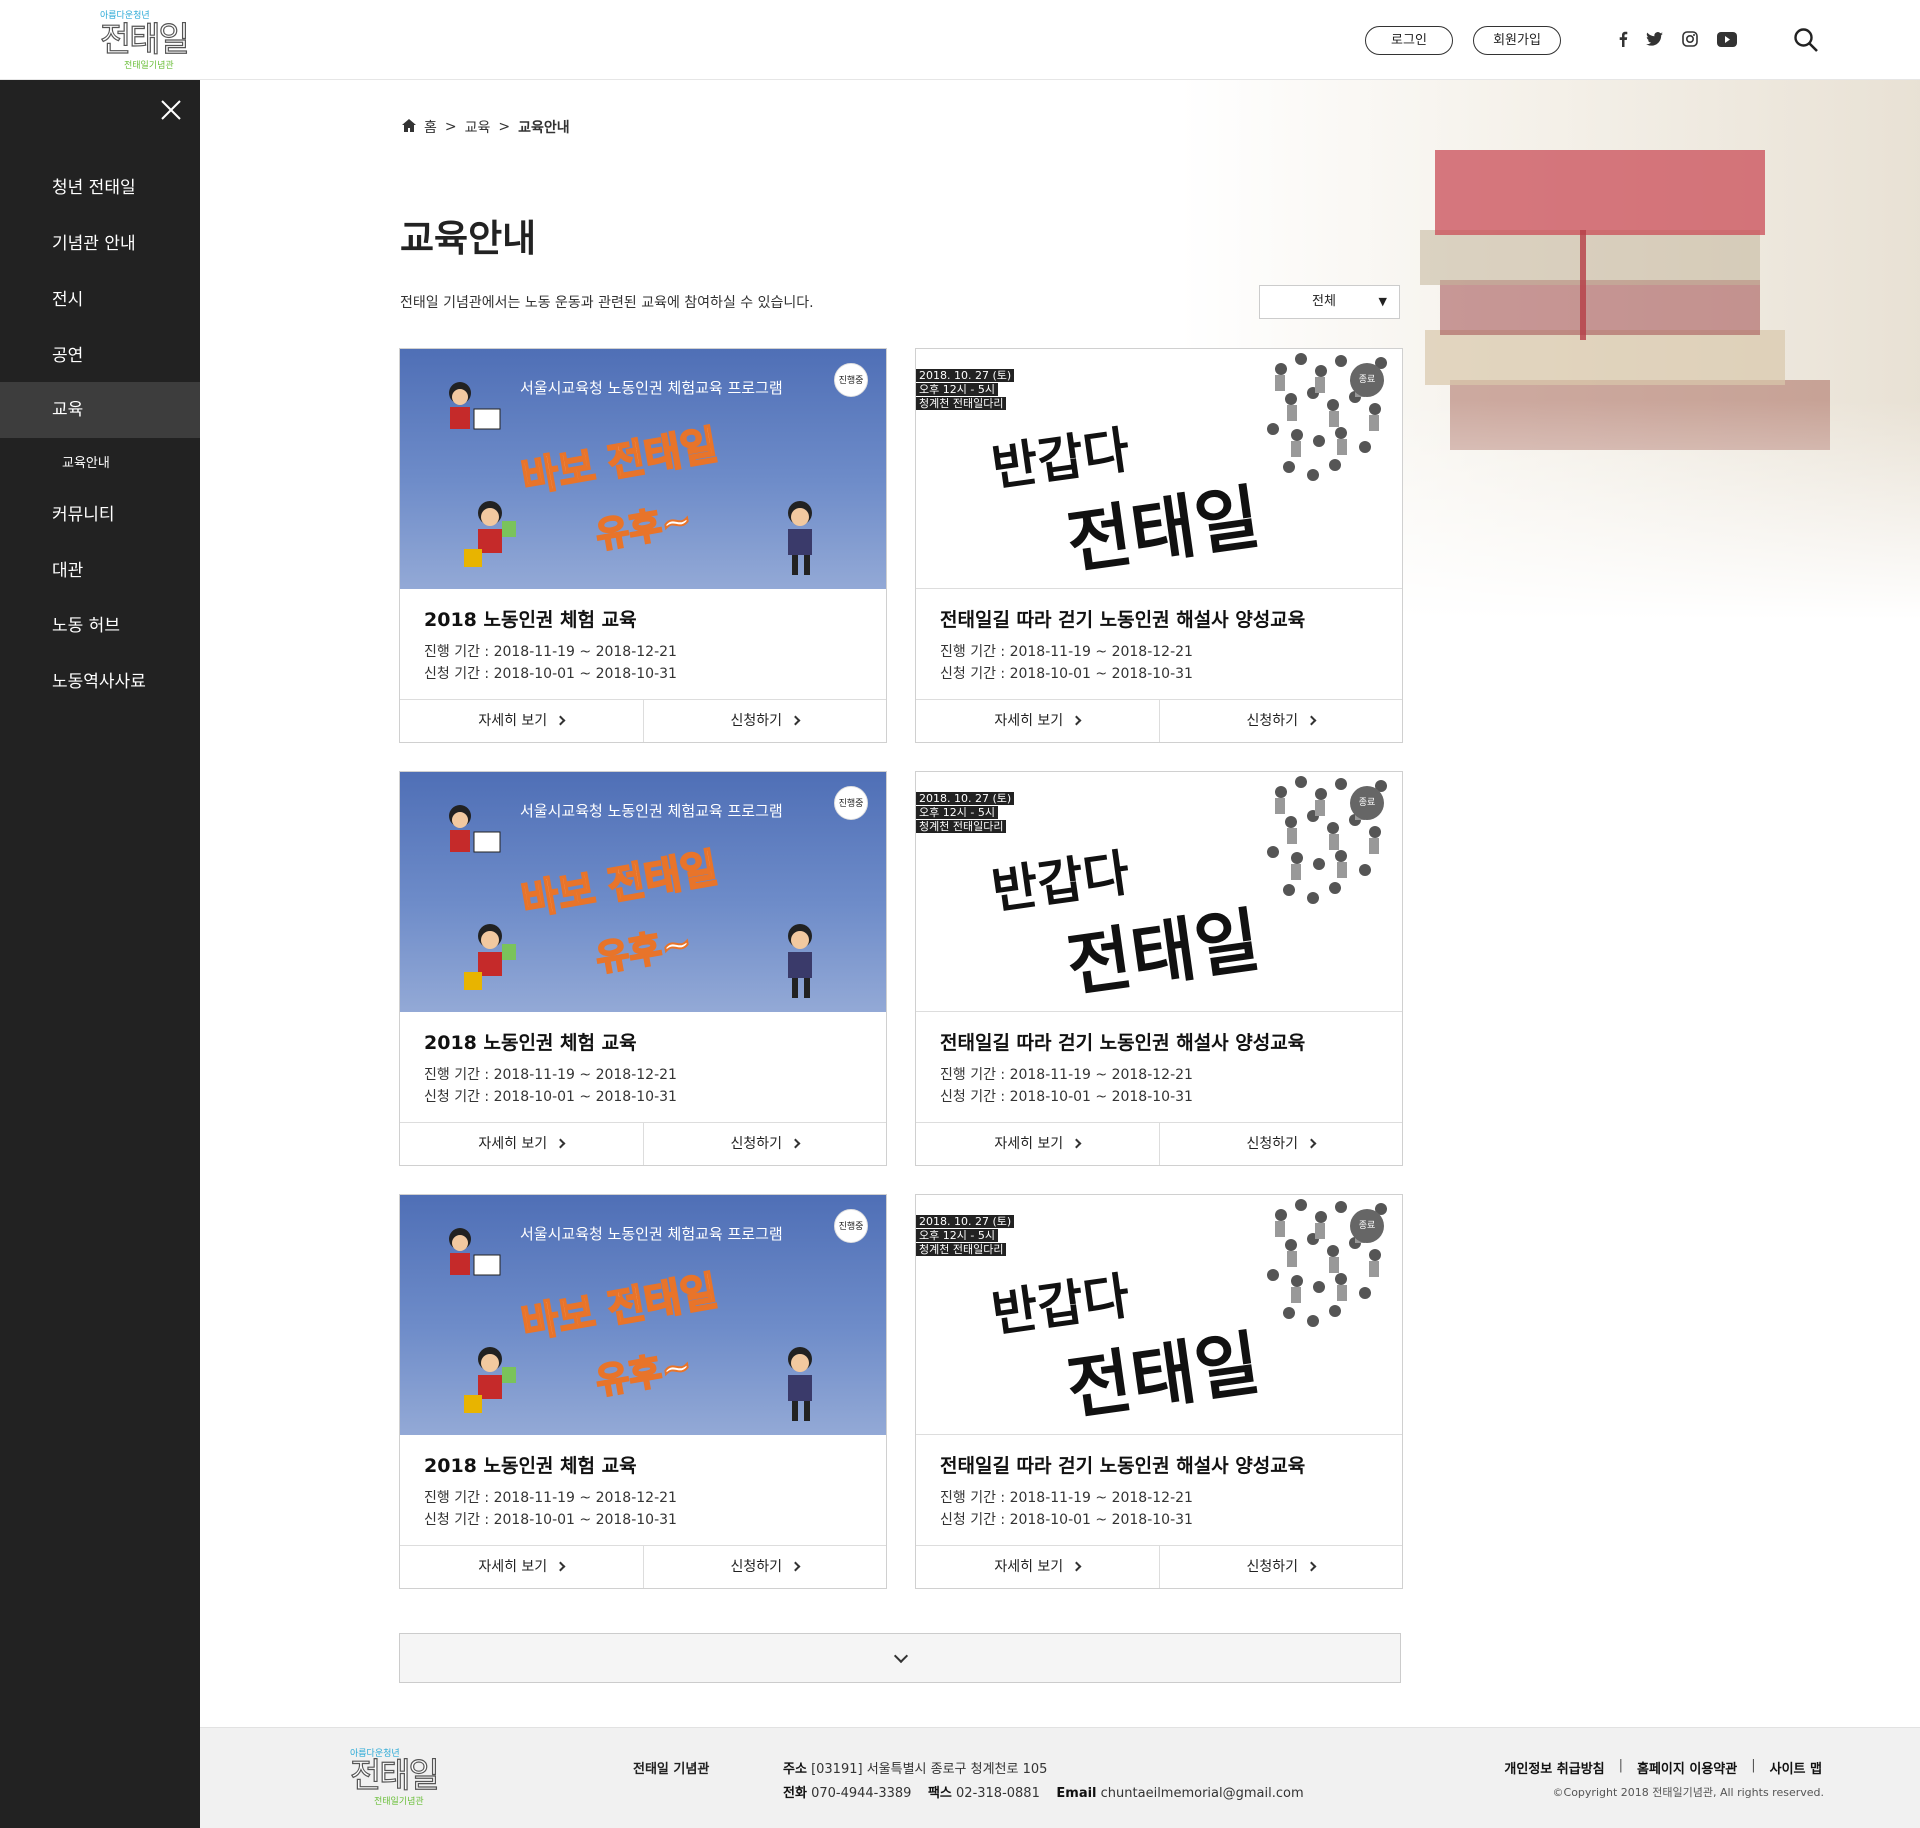  I want to click on page-description: 전태일 기념관에서는 노동 운동과 관련된 교육에 참여하실 수 있습니다., so click(607, 303).